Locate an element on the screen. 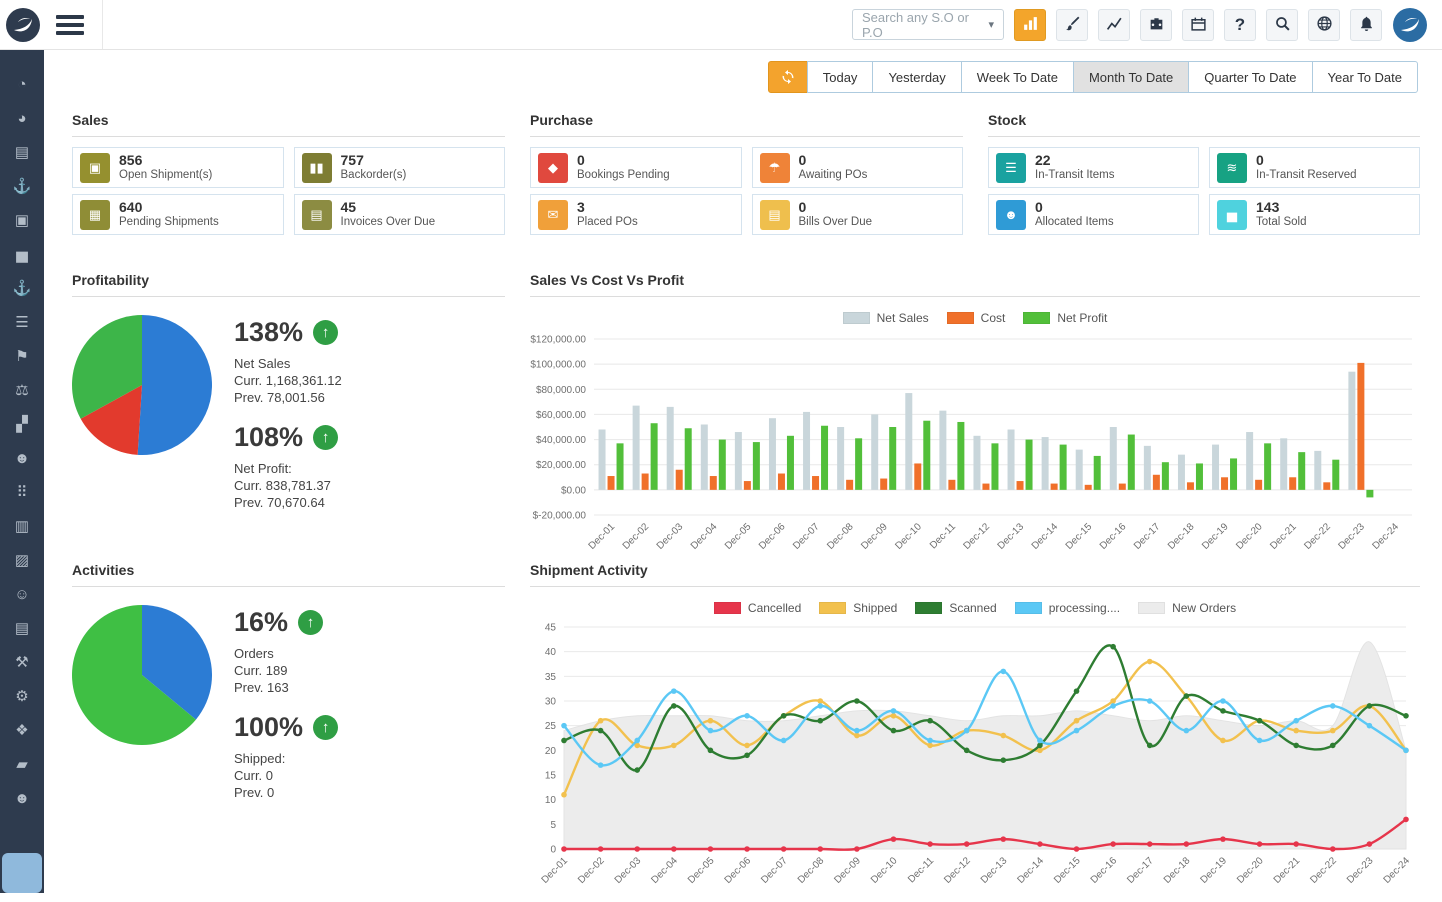 The image size is (1442, 902). sidebar-scrollbar is located at coordinates (22, 873).